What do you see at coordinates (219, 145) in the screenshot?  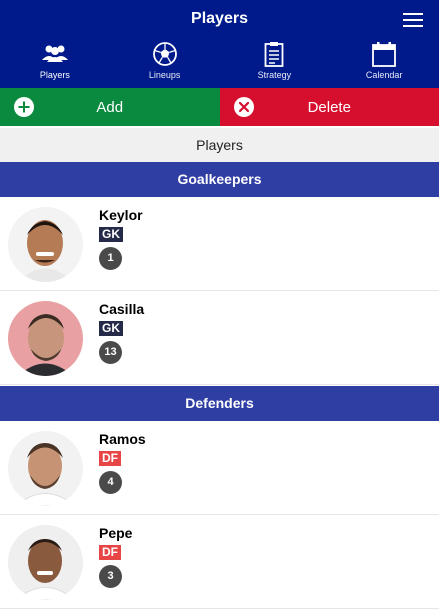 I see `list-title: Players` at bounding box center [219, 145].